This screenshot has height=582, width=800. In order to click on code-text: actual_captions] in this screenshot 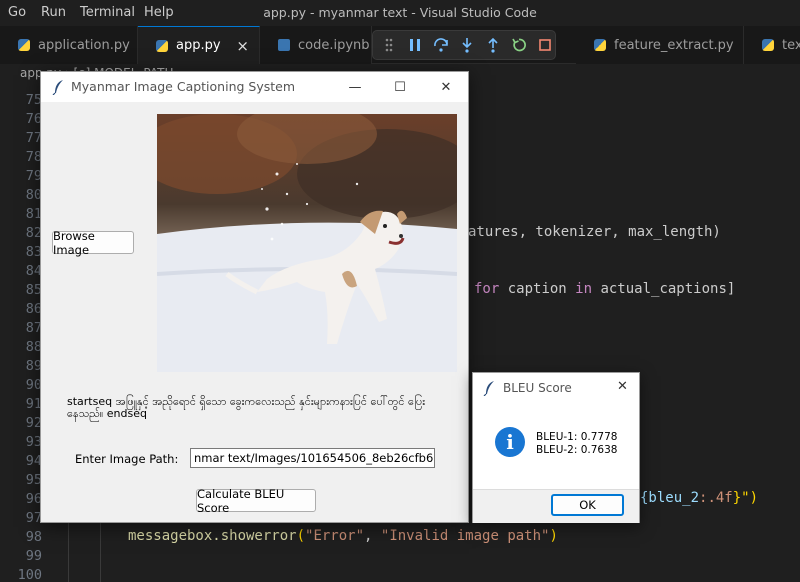, I will do `click(664, 289)`.